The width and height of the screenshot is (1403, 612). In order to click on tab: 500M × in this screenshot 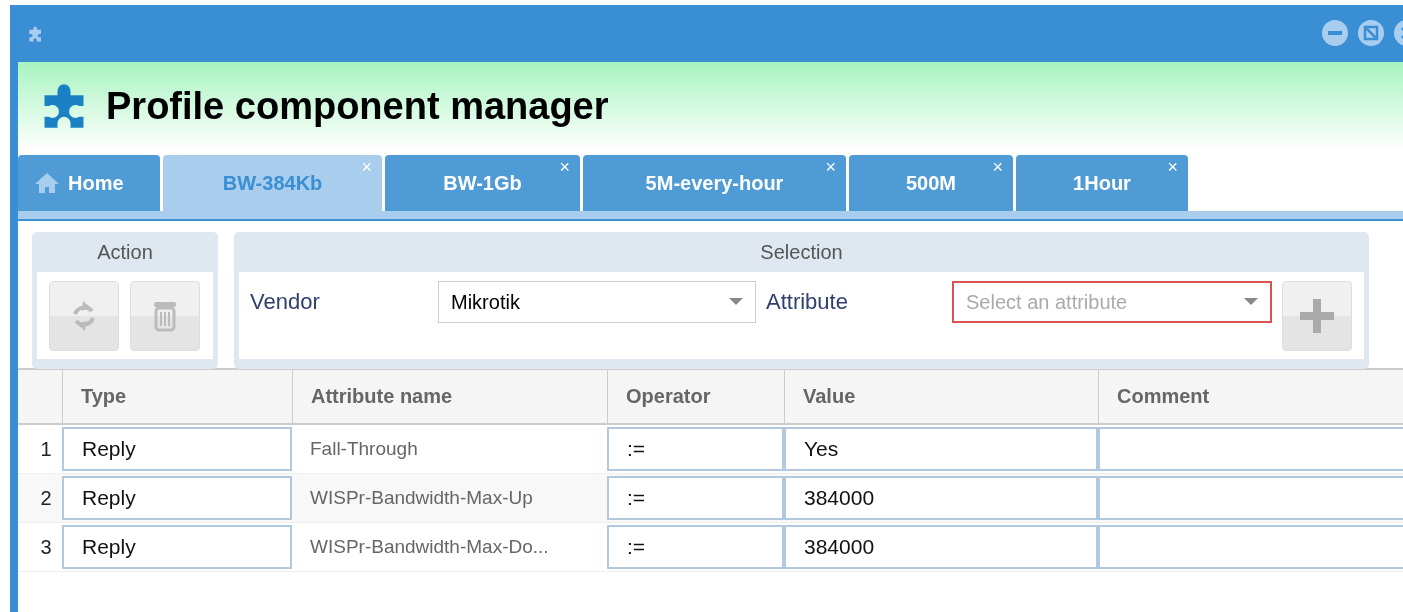, I will do `click(931, 183)`.